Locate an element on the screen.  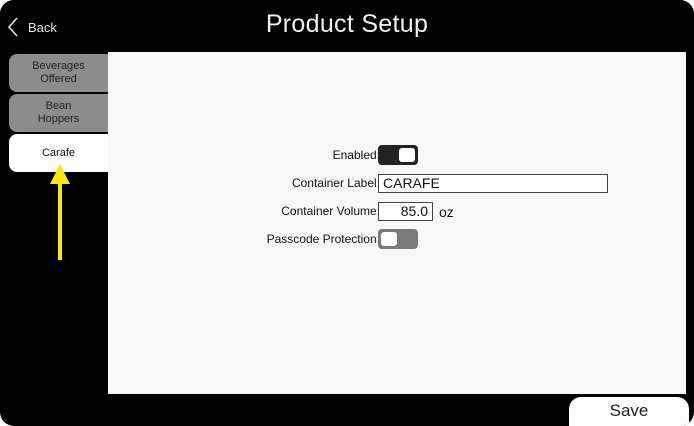
tab-label: Beverages Offered is located at coordinates (58, 72).